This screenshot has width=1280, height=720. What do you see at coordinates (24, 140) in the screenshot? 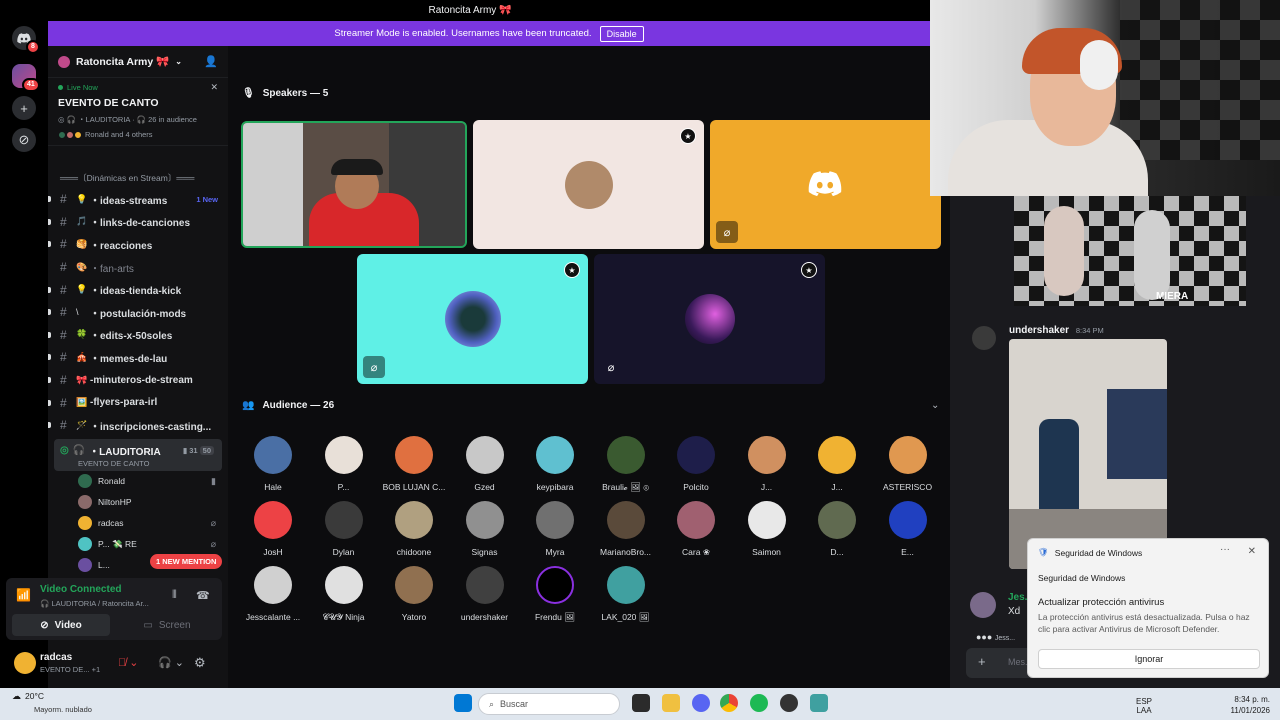
I see `discover-icon: ⊘` at bounding box center [24, 140].